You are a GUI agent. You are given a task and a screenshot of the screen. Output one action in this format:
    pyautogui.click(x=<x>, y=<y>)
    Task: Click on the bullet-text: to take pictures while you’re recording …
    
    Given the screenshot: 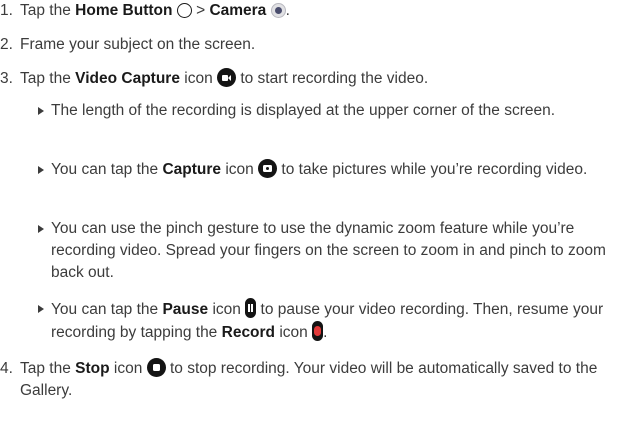 What is the action you would take?
    pyautogui.click(x=432, y=169)
    